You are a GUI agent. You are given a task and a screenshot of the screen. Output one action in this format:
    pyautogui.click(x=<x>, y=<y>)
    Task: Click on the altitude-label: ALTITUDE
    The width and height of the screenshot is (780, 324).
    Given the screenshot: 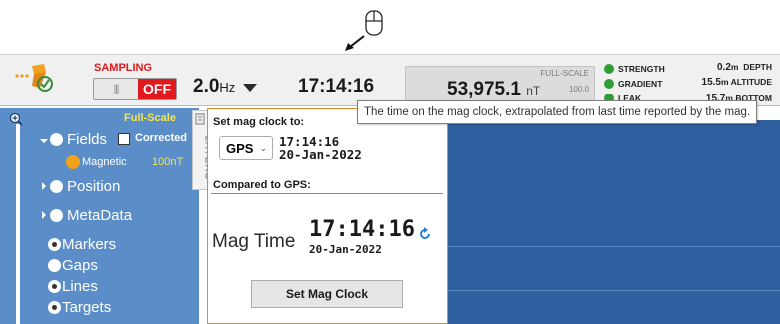 What is the action you would take?
    pyautogui.click(x=751, y=82)
    